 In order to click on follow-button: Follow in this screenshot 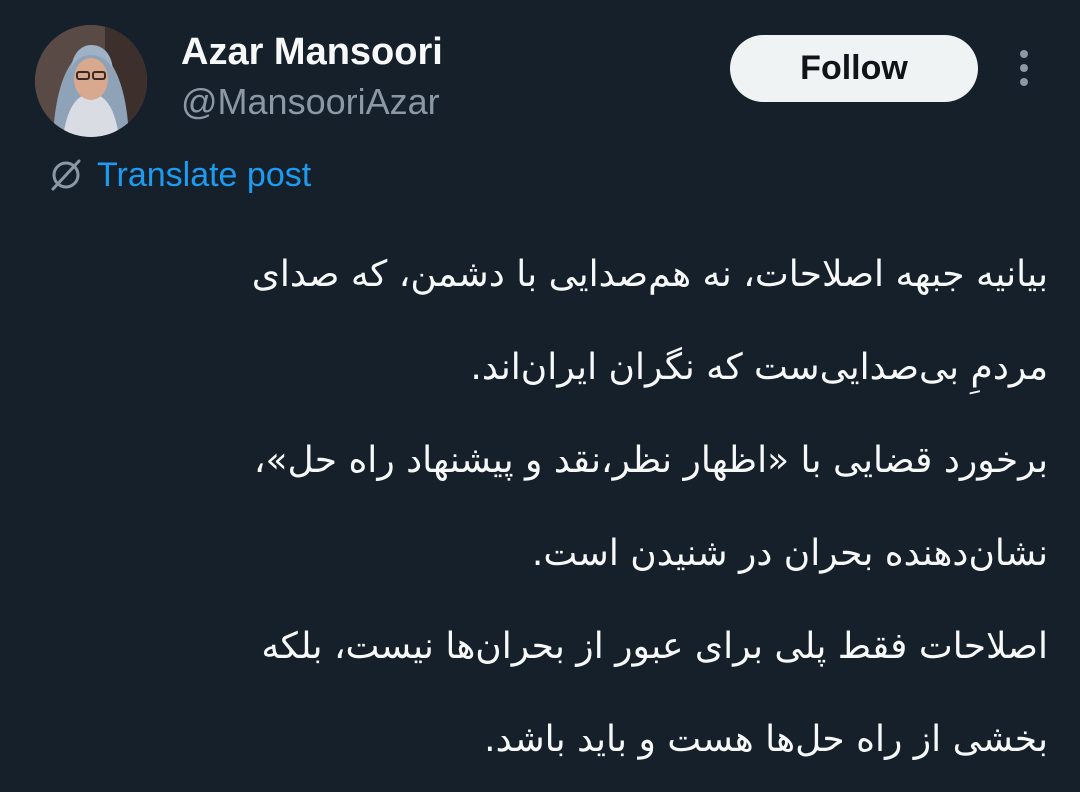, I will do `click(854, 68)`.